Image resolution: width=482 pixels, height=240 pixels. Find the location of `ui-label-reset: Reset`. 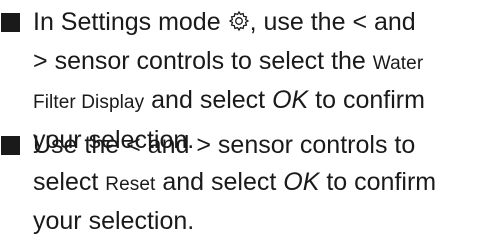

ui-label-reset: Reset is located at coordinates (130, 184).